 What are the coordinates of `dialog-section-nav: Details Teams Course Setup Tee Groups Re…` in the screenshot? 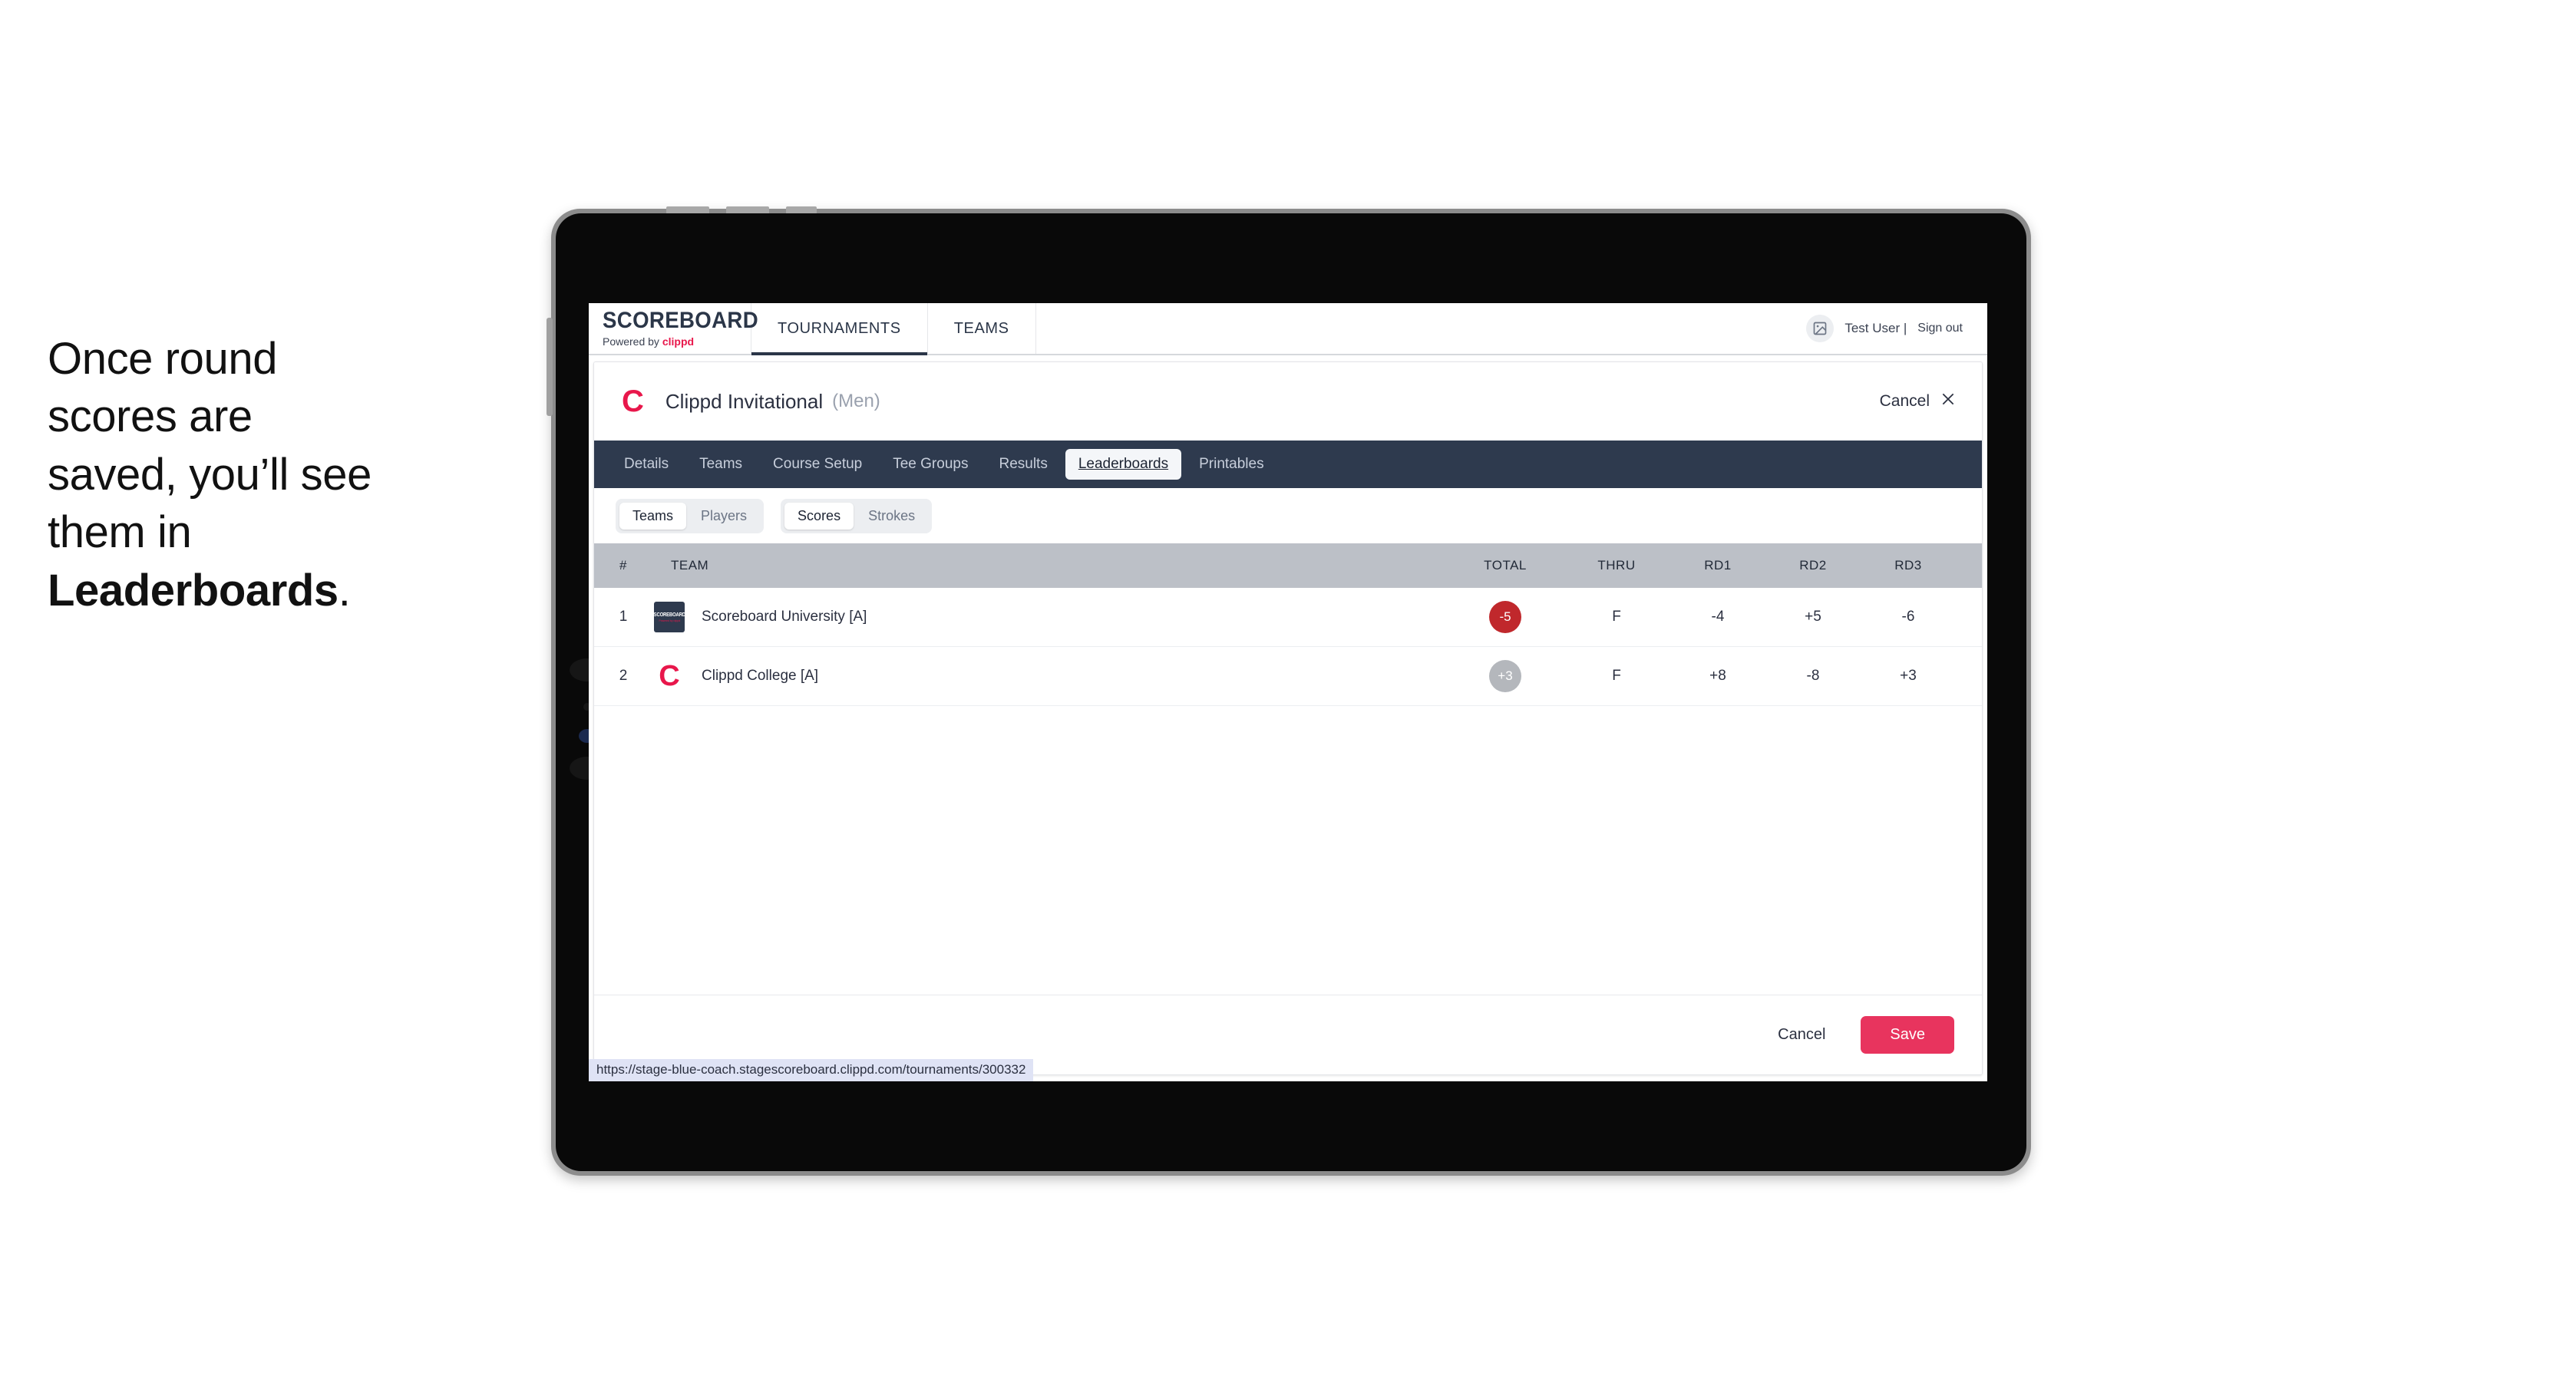 It's located at (1288, 464).